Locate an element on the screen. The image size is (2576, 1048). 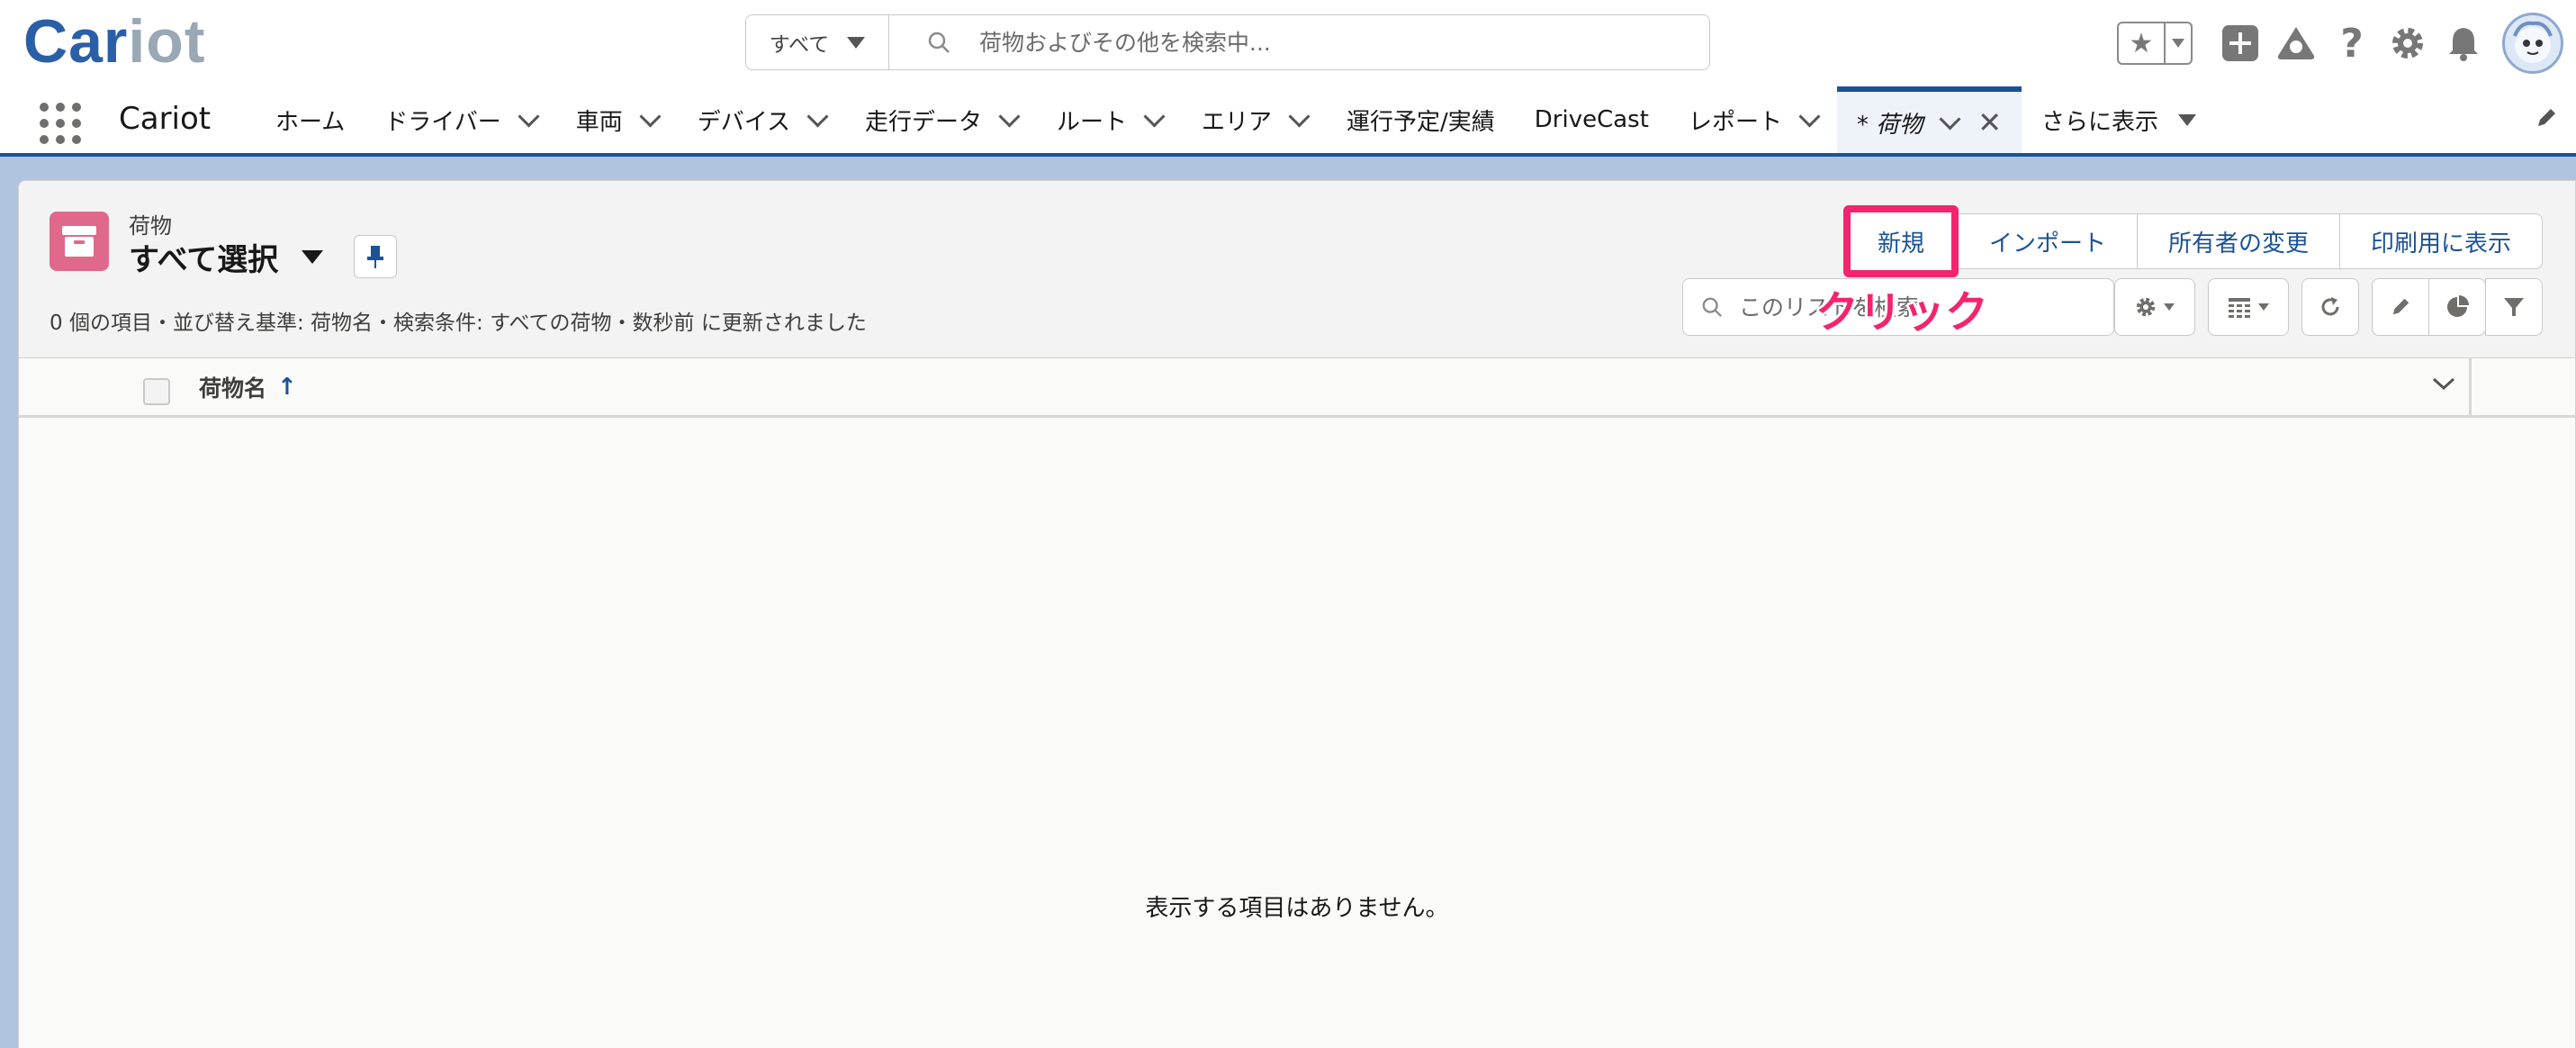
notifications-bell-icon is located at coordinates (2463, 43).